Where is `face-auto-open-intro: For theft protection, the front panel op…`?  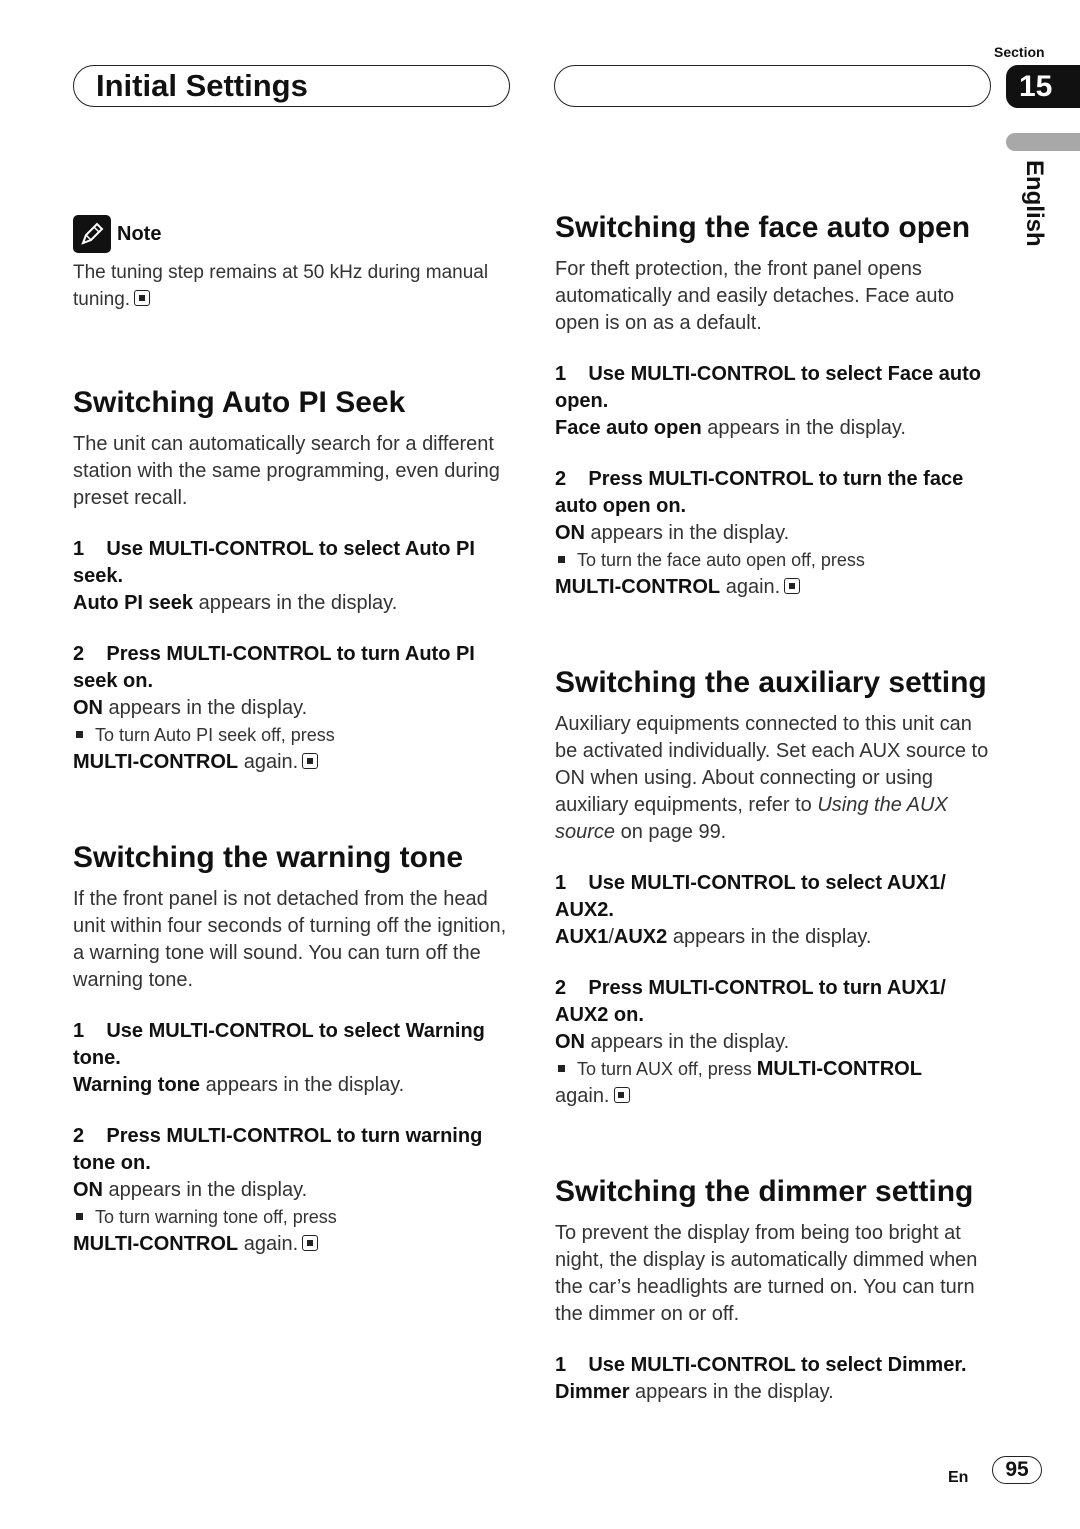
face-auto-open-intro: For theft protection, the front panel op… is located at coordinates (755, 296).